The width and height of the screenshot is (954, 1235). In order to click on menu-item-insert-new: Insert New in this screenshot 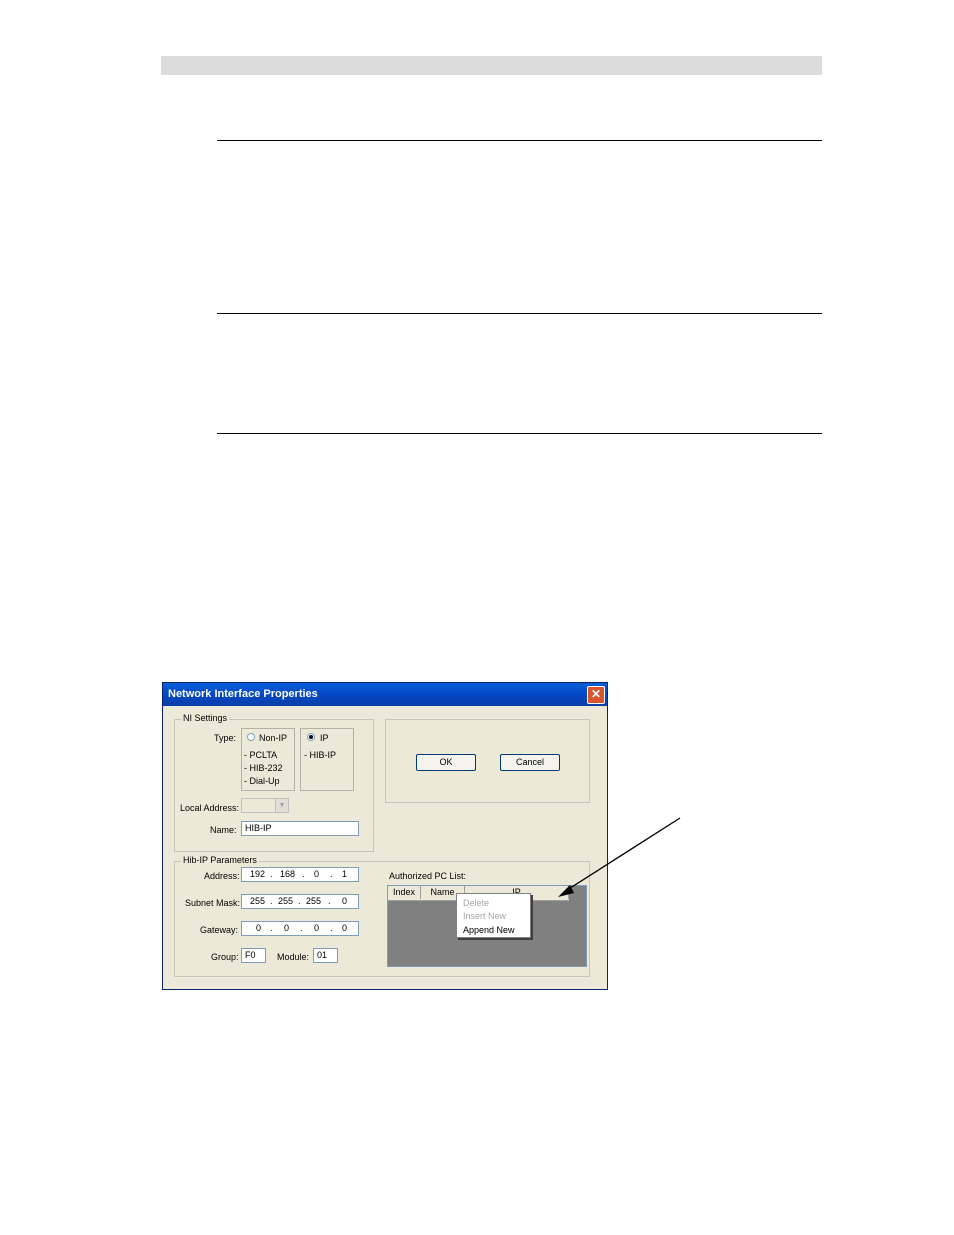, I will do `click(484, 916)`.